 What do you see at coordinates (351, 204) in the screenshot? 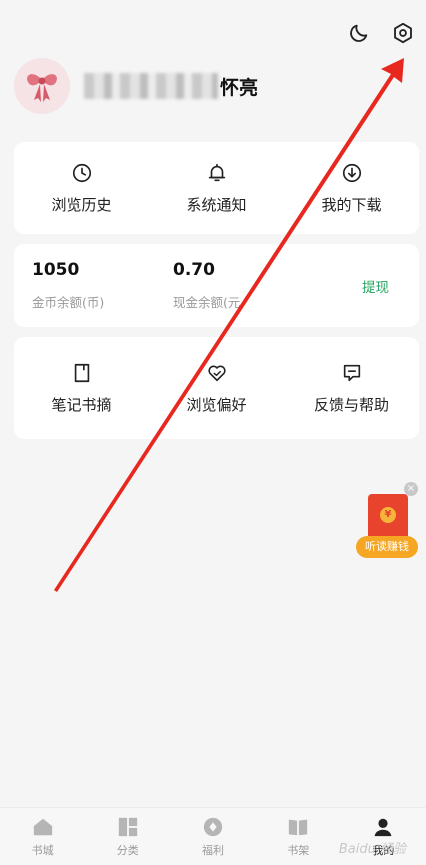
I see `downloads-label: 我的下载` at bounding box center [351, 204].